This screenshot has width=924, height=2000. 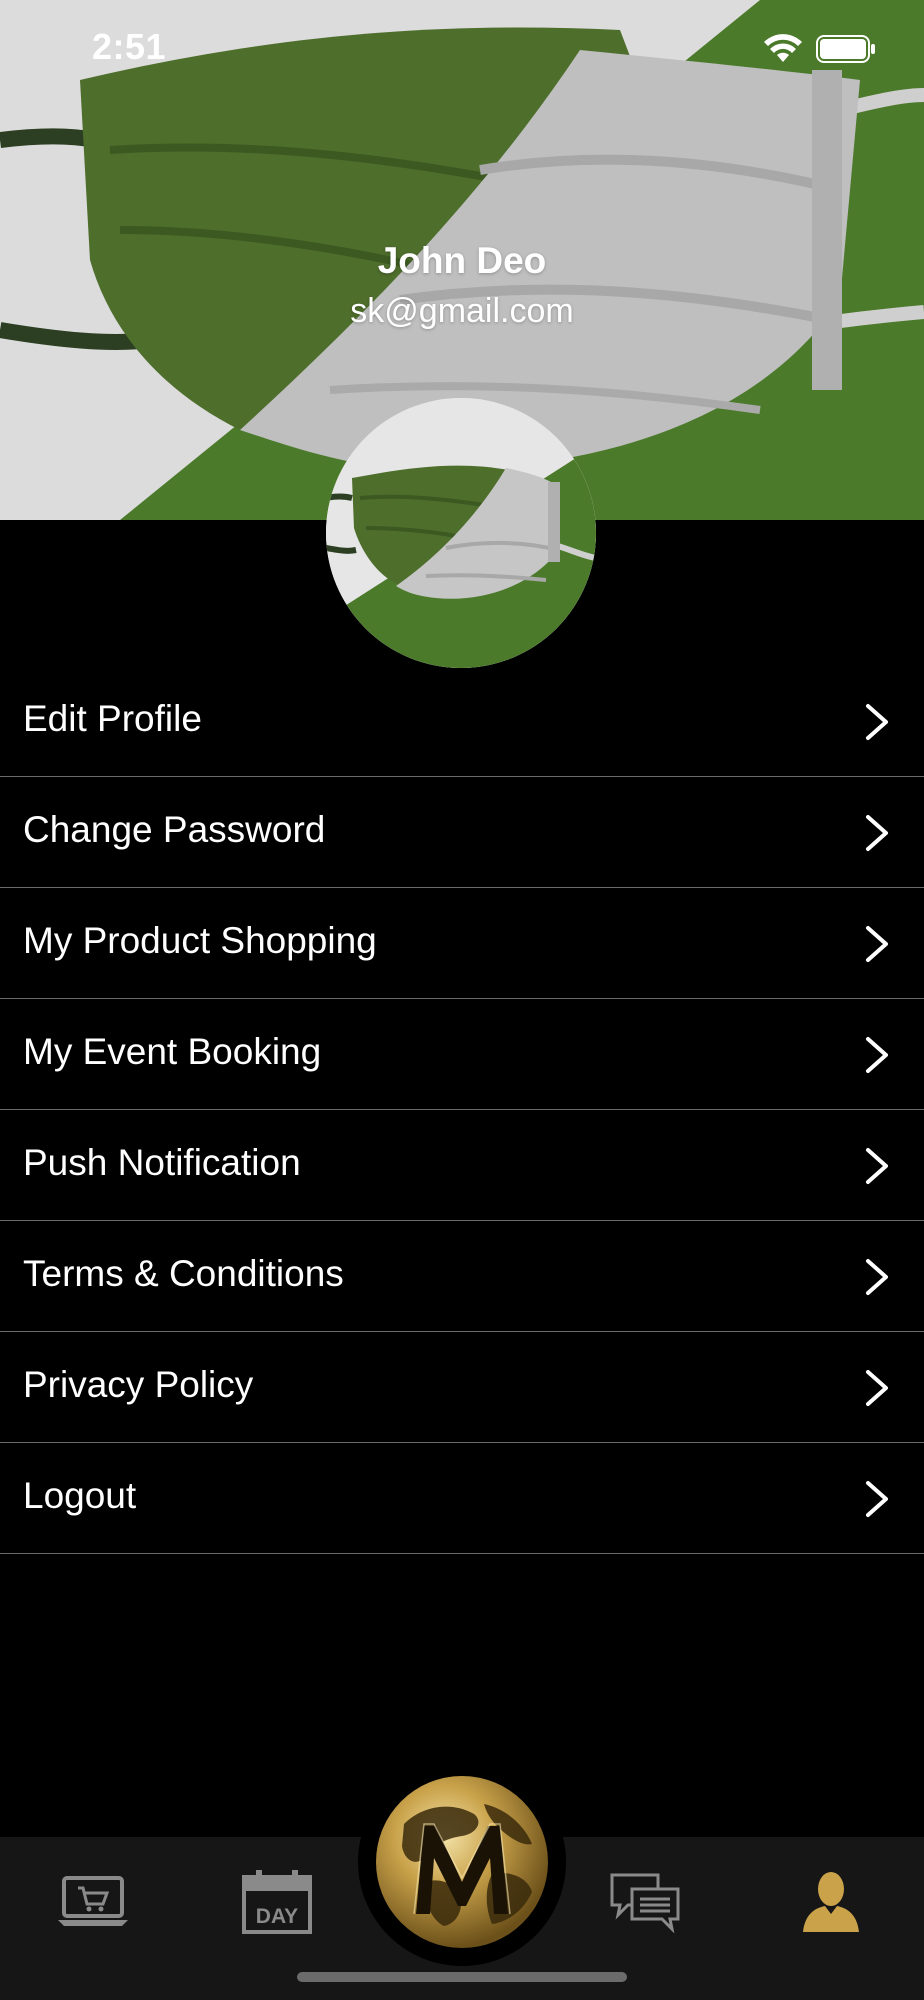 I want to click on avatar, so click(x=461, y=533).